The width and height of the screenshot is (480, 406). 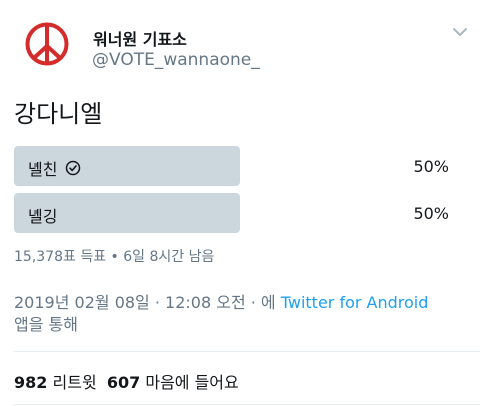 What do you see at coordinates (31, 382) in the screenshot?
I see `retweets-count: 982` at bounding box center [31, 382].